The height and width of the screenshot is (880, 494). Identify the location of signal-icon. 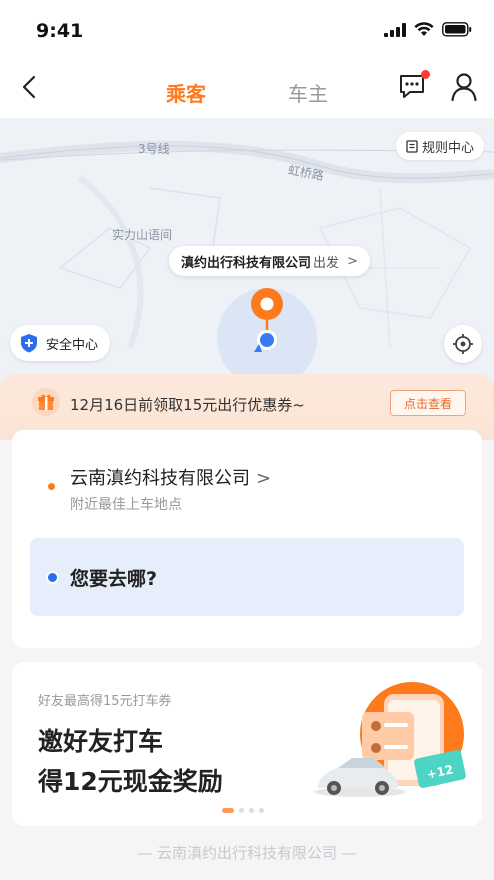
(395, 29).